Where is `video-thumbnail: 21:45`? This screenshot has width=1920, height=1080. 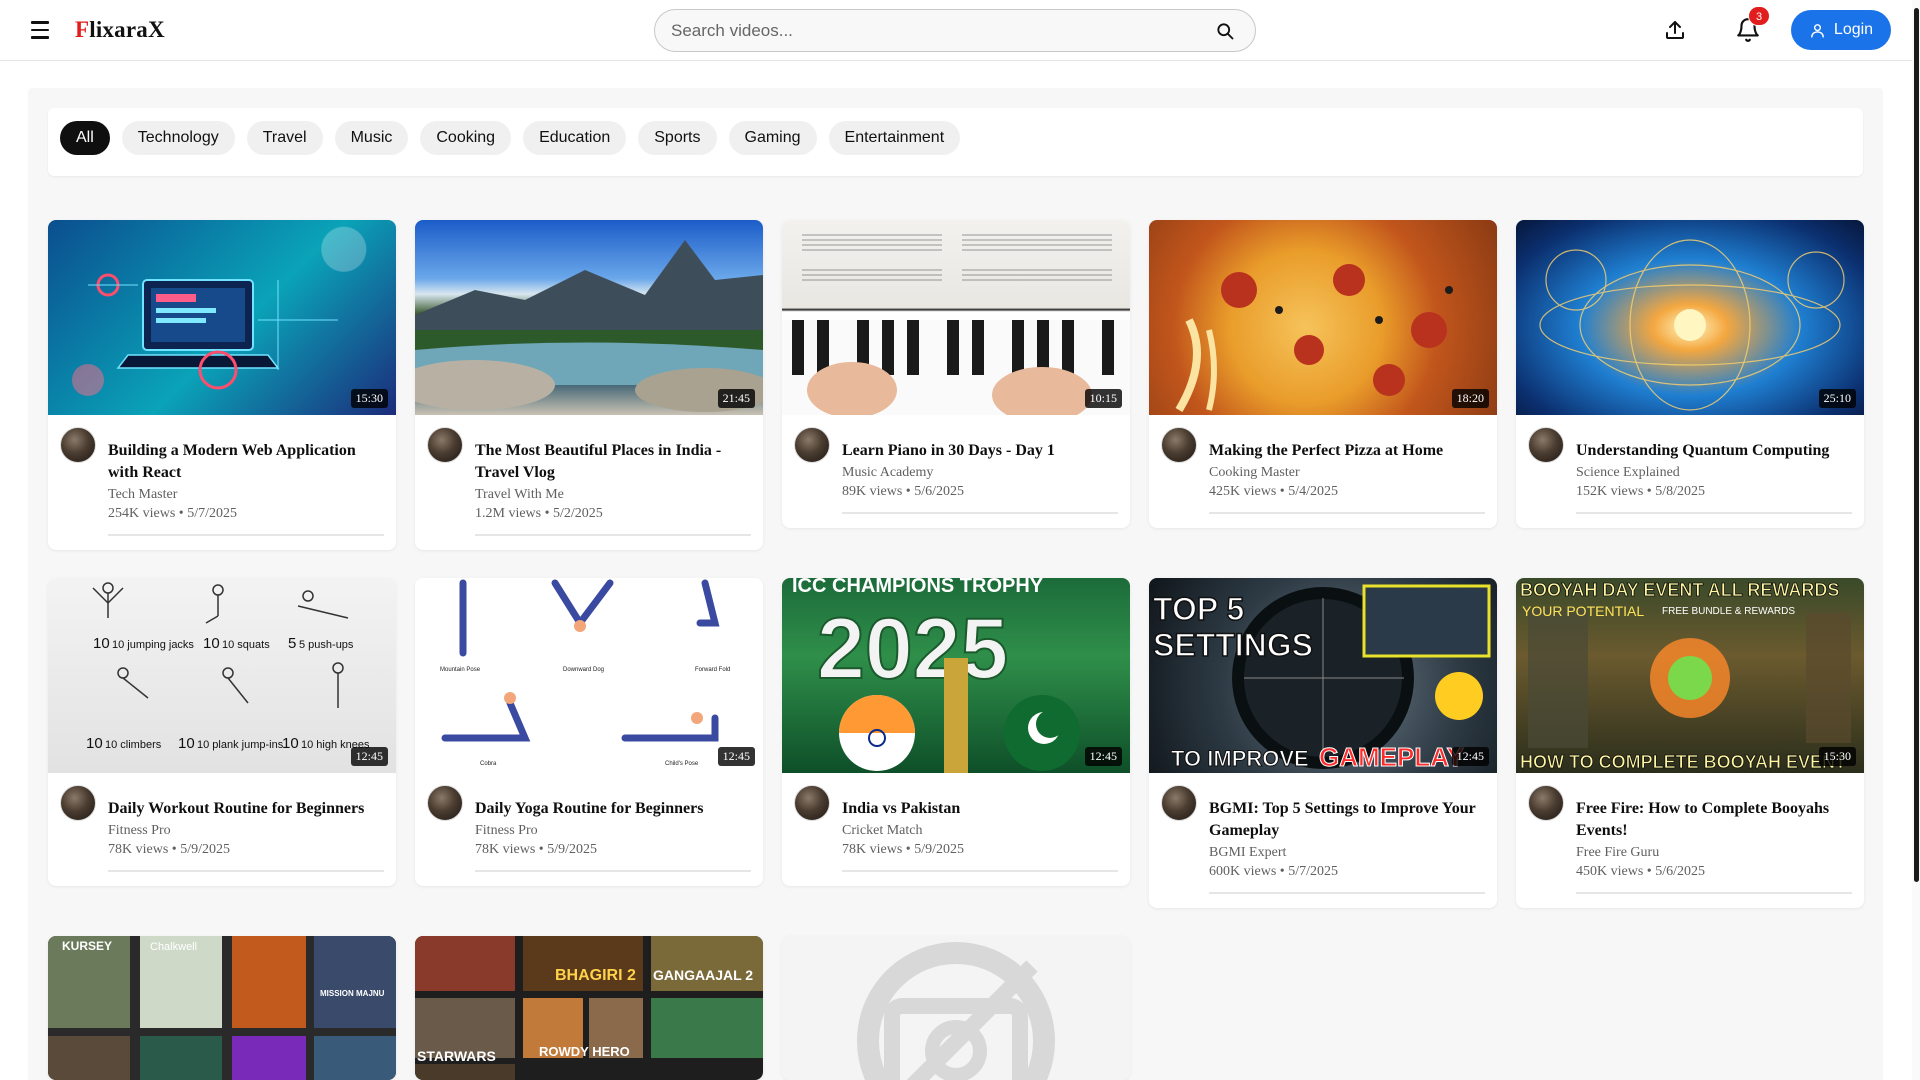
video-thumbnail: 21:45 is located at coordinates (589, 317).